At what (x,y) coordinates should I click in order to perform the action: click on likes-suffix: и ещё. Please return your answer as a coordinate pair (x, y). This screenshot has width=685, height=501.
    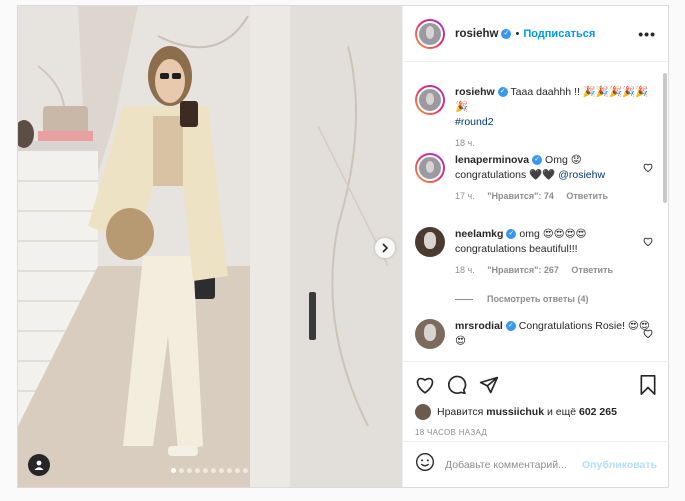
    Looking at the image, I should click on (561, 412).